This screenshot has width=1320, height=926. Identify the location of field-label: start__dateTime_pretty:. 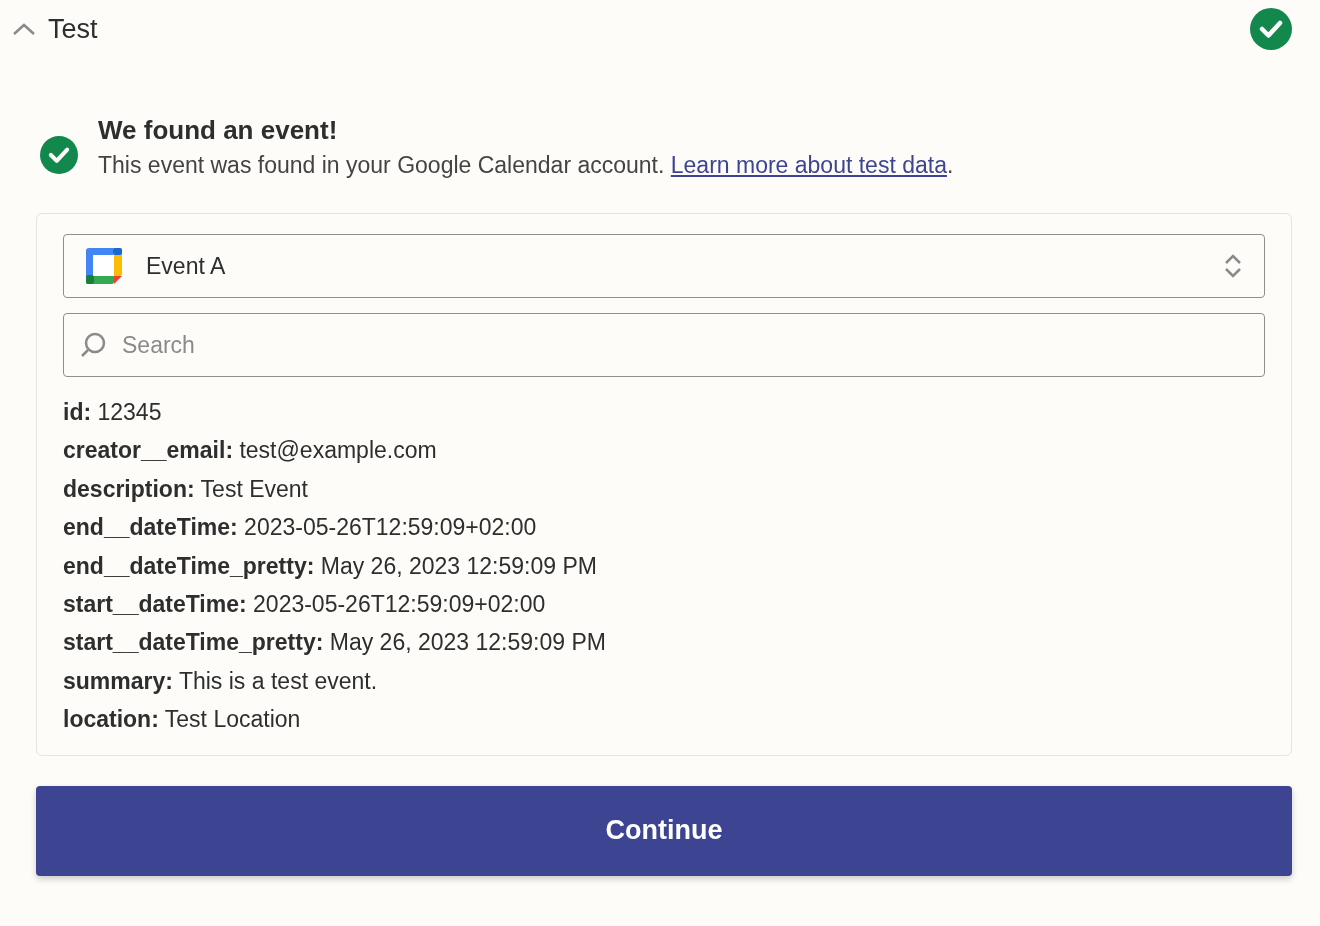
(193, 642).